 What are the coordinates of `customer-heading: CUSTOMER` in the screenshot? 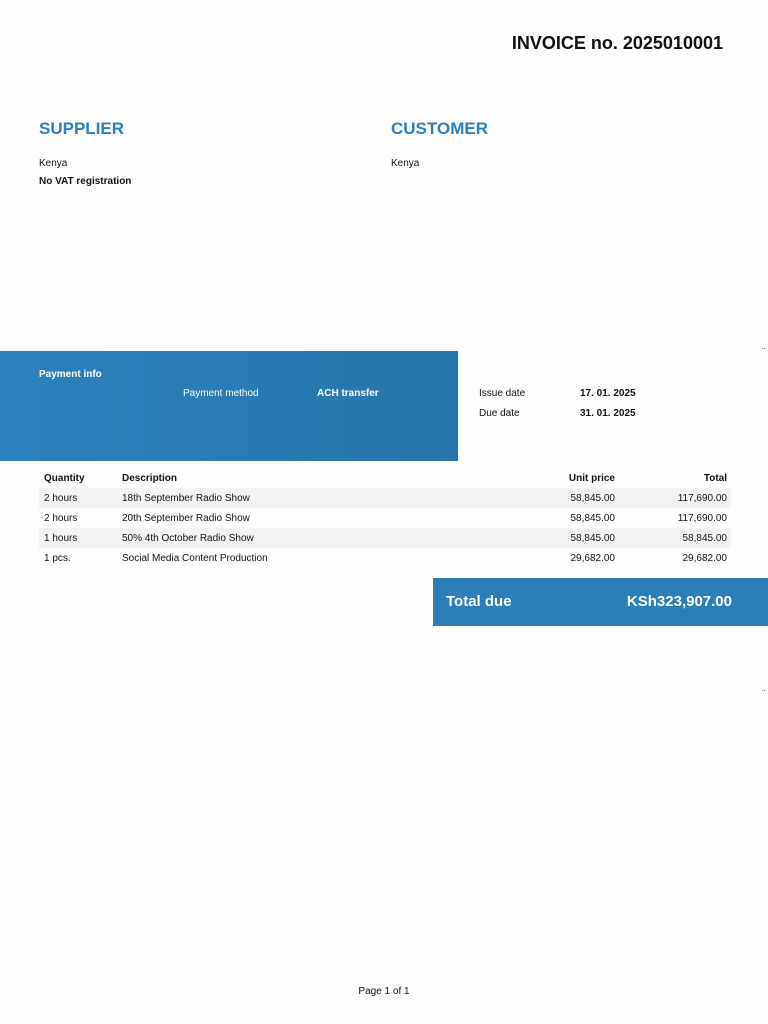 It's located at (439, 128).